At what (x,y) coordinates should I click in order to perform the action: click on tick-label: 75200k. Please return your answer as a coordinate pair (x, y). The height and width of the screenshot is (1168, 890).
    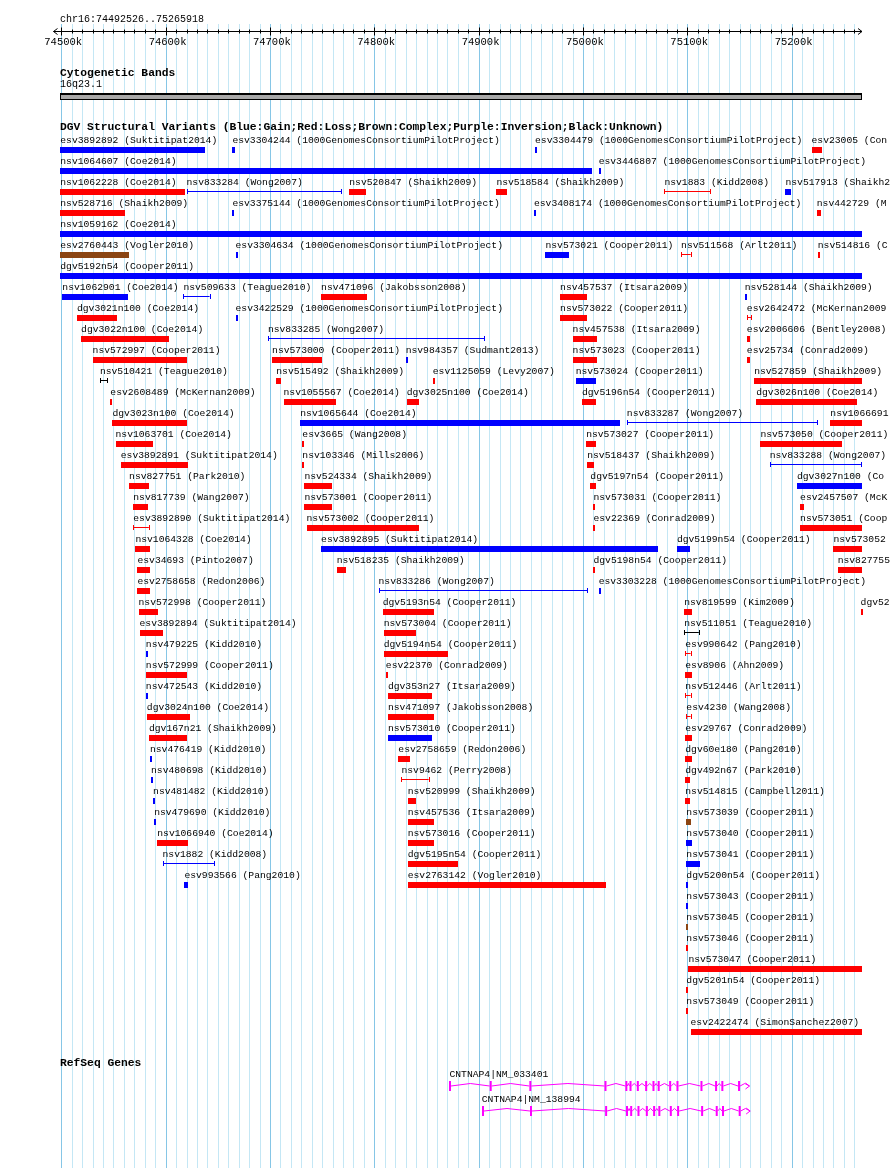
    Looking at the image, I should click on (793, 42).